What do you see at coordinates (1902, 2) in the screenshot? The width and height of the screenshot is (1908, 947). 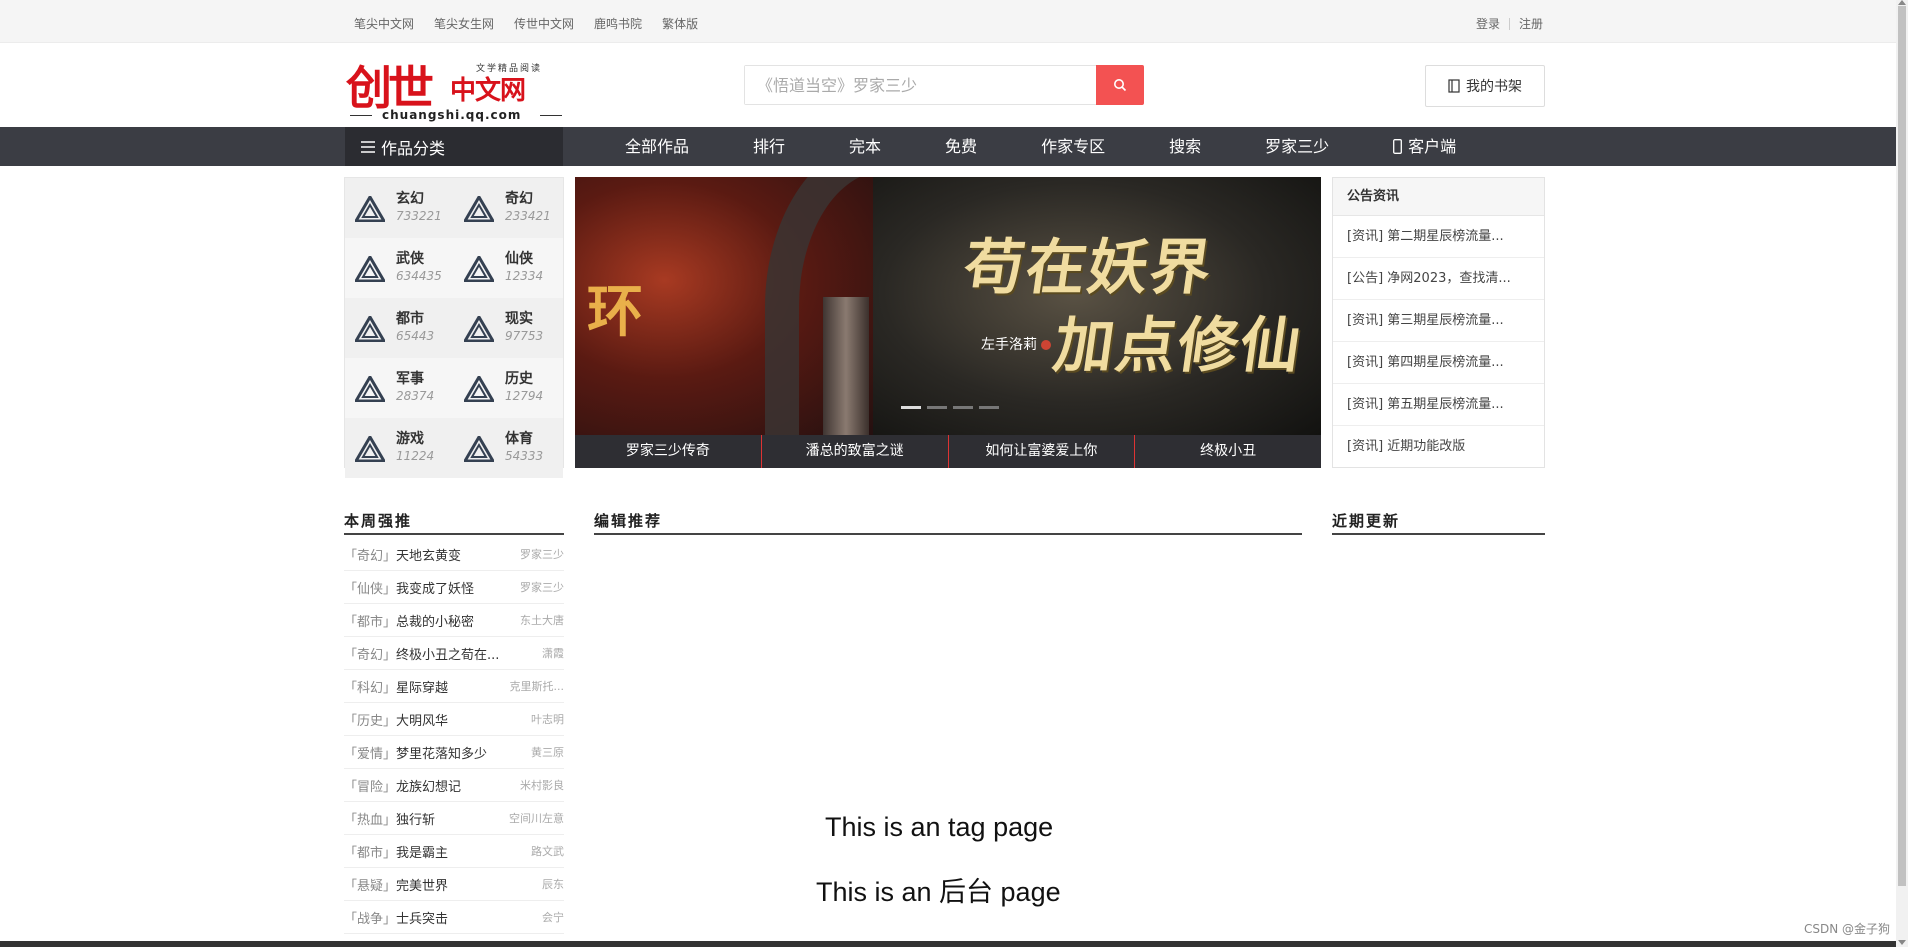 I see `scroll-up-arrow` at bounding box center [1902, 2].